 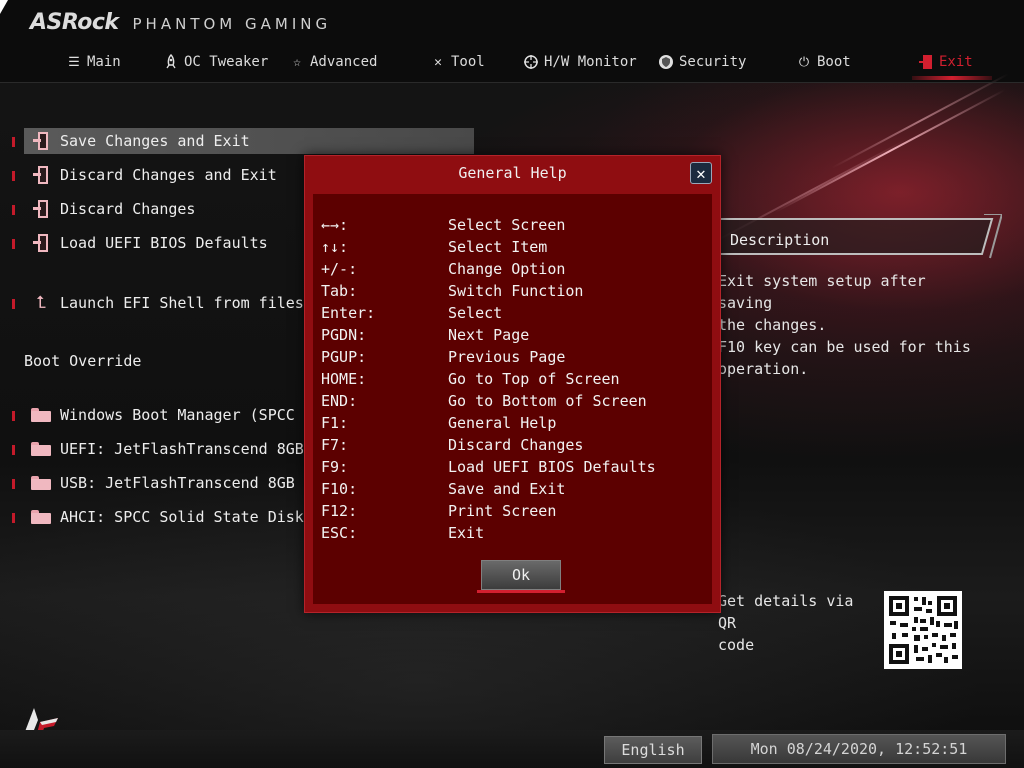 I want to click on qr-caption-line: code, so click(x=736, y=645).